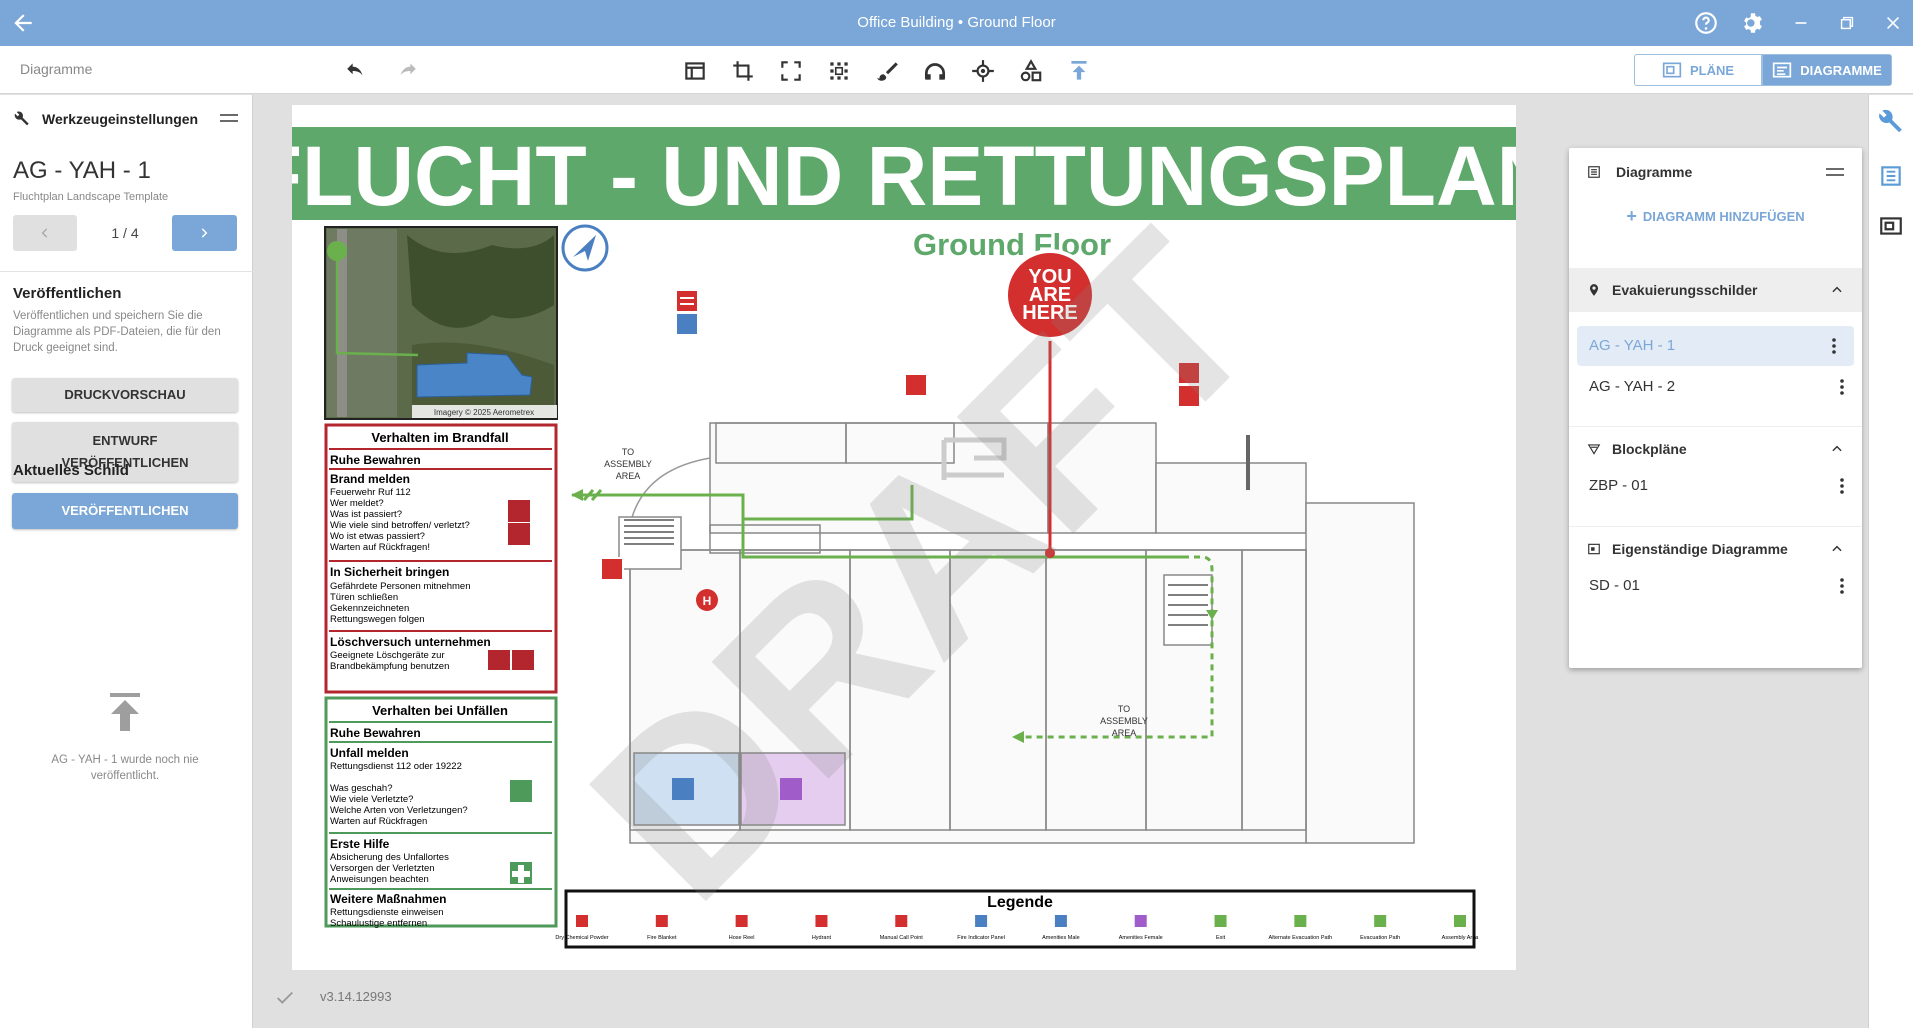 This screenshot has width=1913, height=1028. I want to click on print-preview-button: DRUCKVORSCHAU, so click(125, 395).